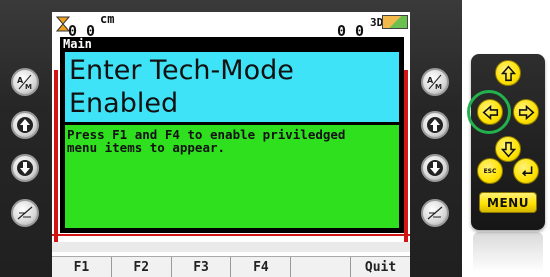 This screenshot has height=277, width=550. I want to click on right-arrow-icon, so click(526, 112).